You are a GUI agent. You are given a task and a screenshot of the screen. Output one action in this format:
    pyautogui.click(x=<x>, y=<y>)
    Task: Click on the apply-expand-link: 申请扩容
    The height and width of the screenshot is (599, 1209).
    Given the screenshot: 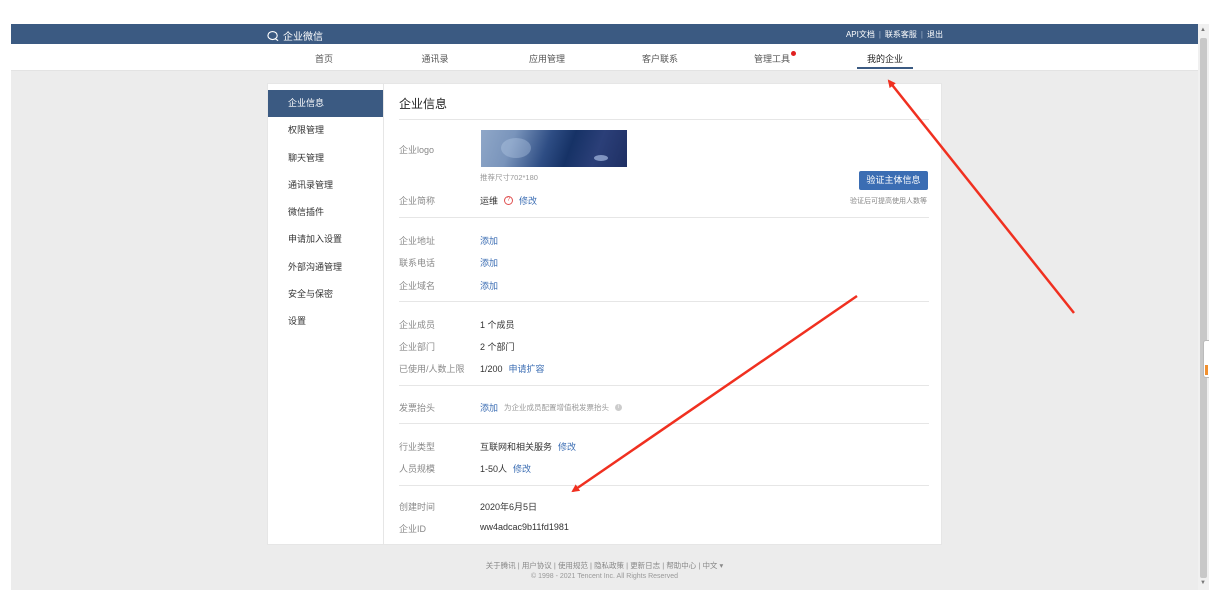 What is the action you would take?
    pyautogui.click(x=527, y=368)
    